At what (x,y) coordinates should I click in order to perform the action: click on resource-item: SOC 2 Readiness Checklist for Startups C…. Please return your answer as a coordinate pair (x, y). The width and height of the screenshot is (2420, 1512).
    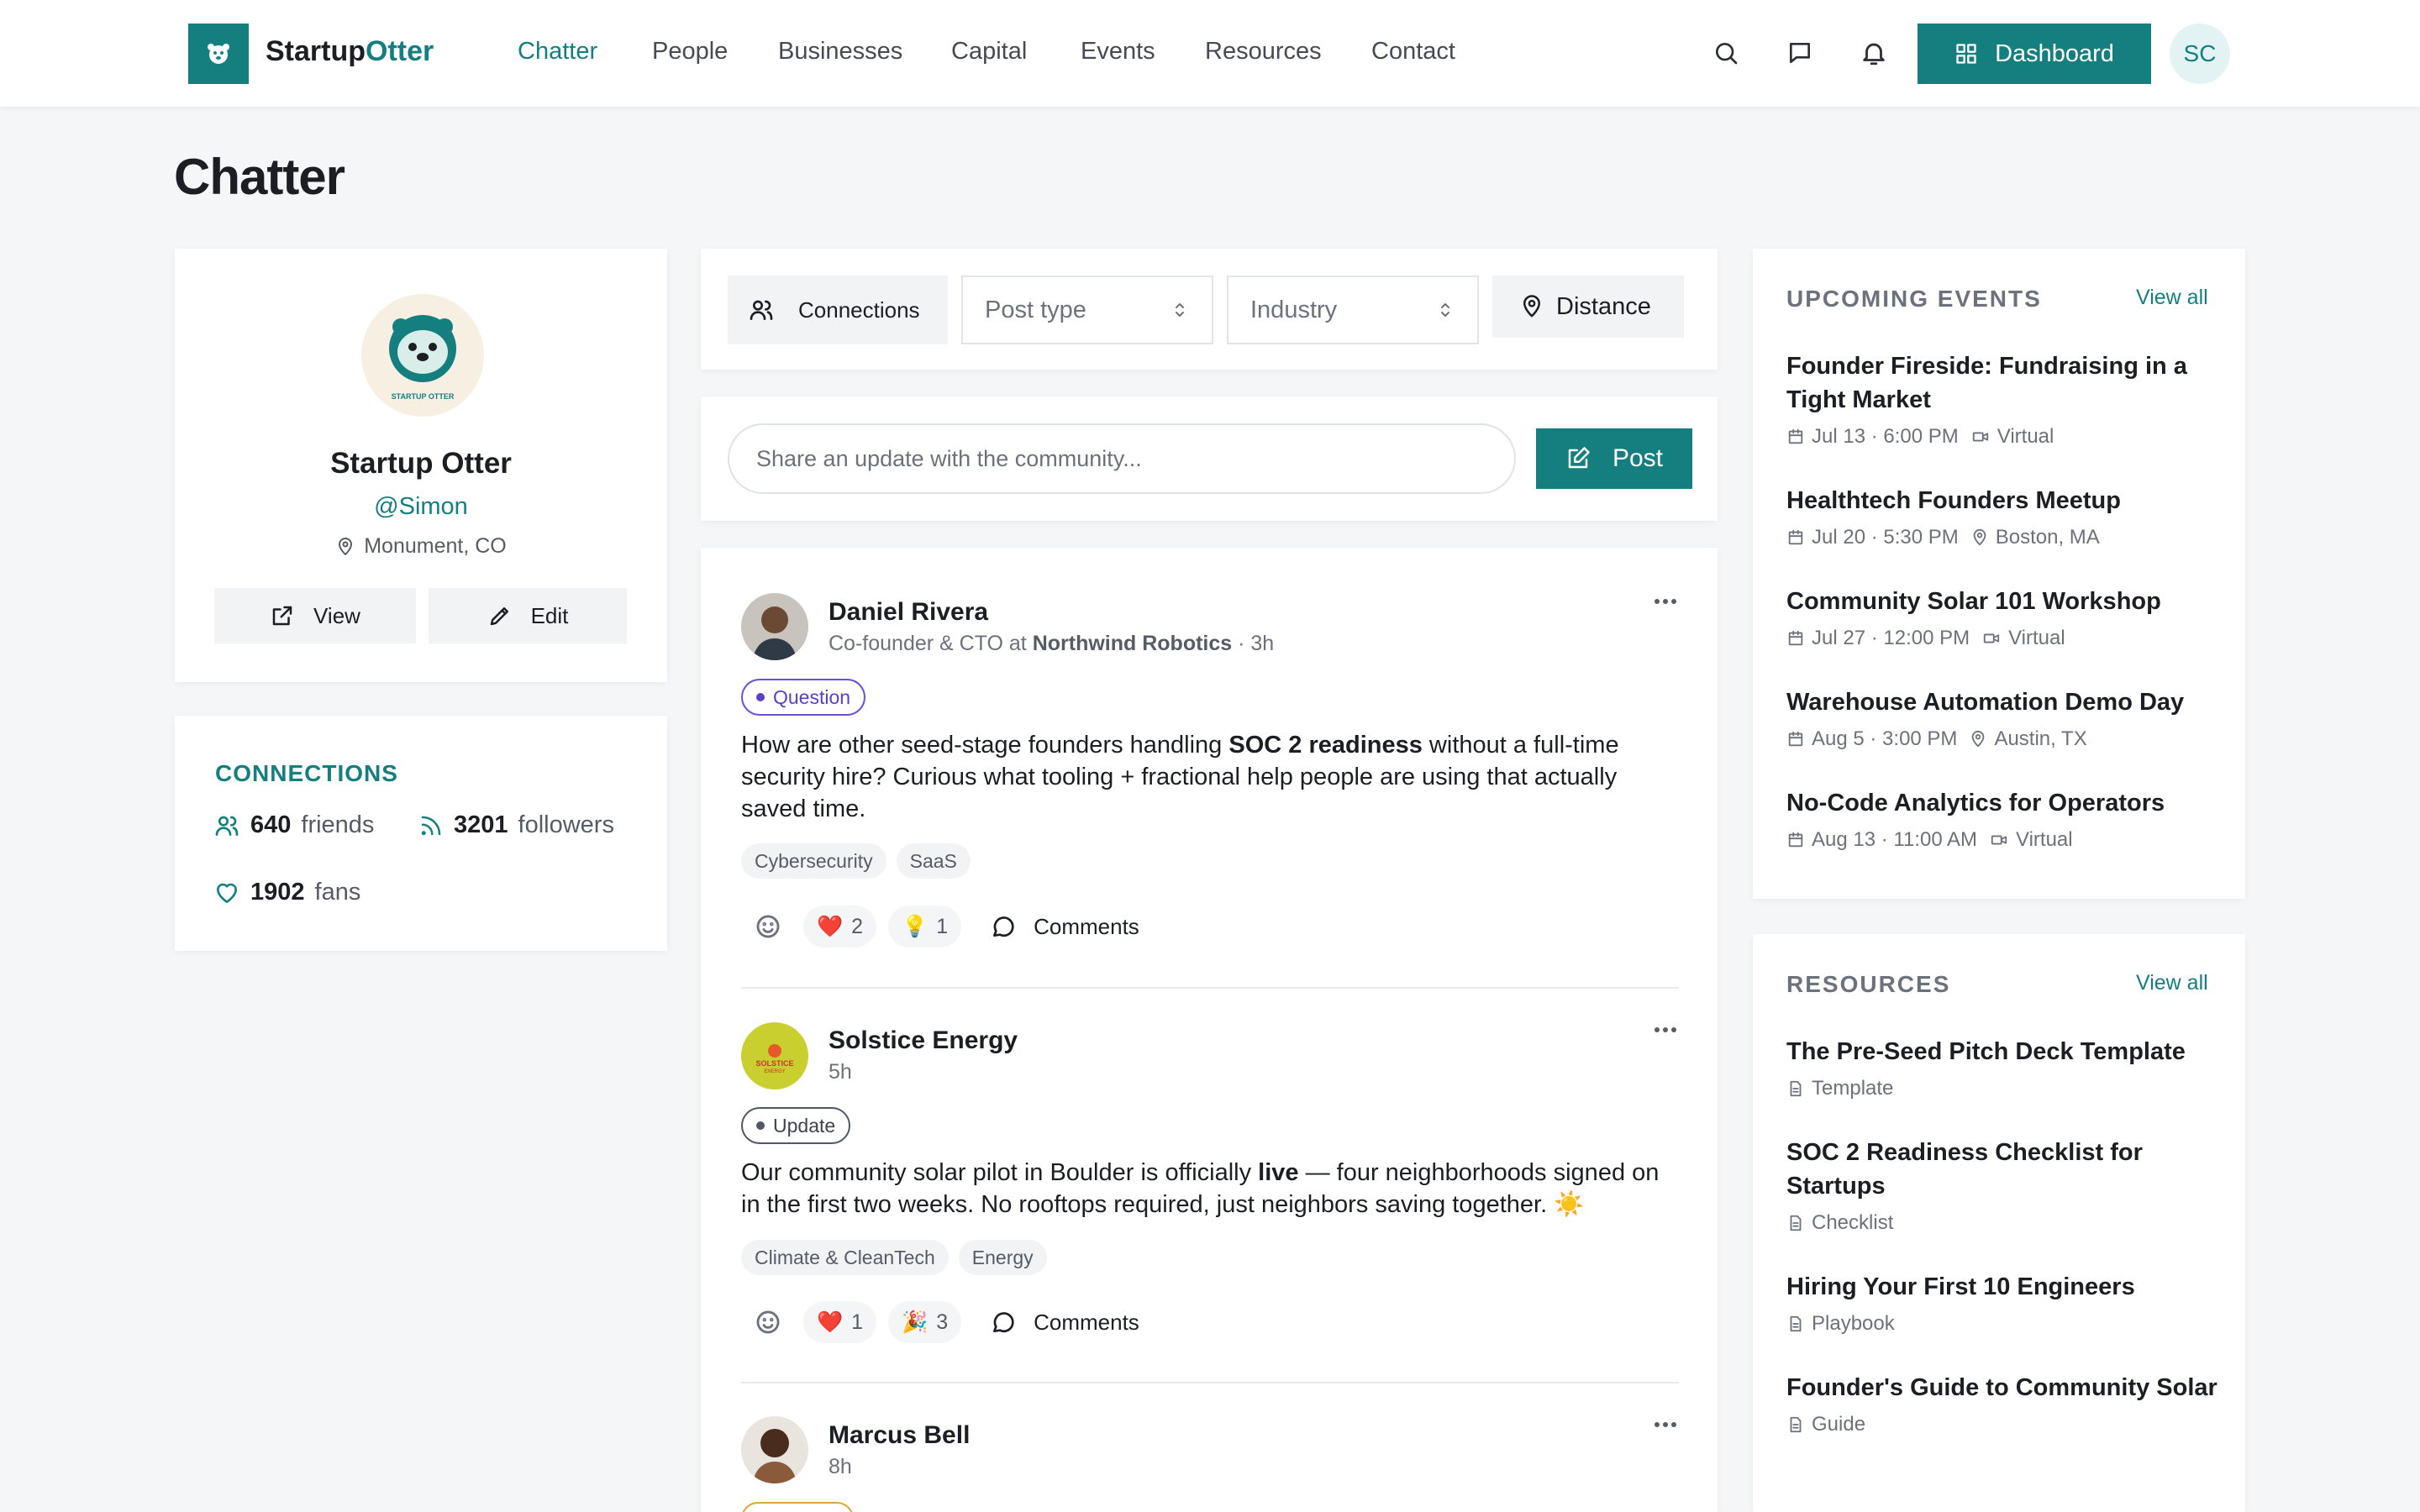
    Looking at the image, I should click on (2004, 1185).